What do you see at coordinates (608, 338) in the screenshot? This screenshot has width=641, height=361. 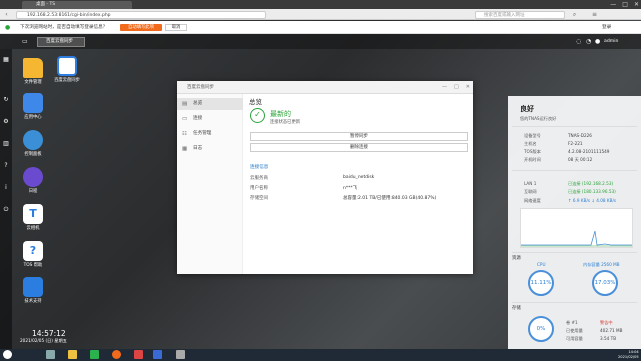 I see `storage-value: 3.54 TB` at bounding box center [608, 338].